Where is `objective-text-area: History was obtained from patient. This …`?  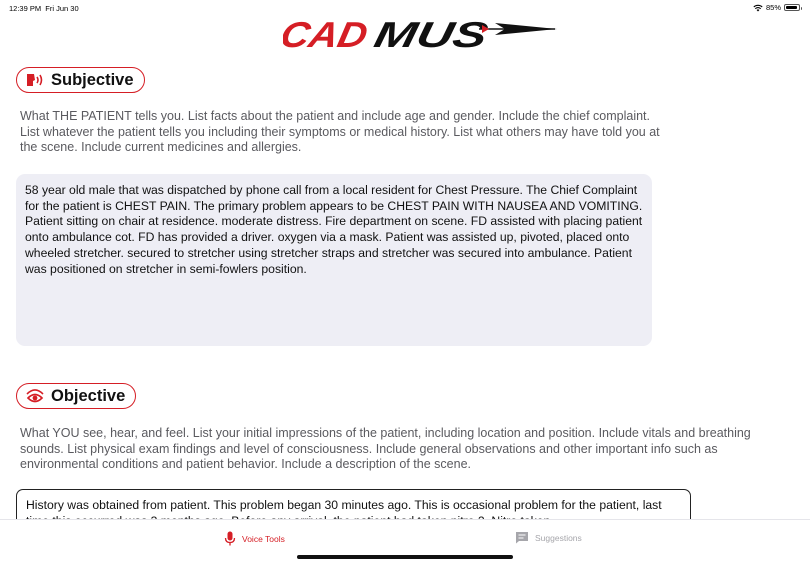 objective-text-area: History was obtained from patient. This … is located at coordinates (353, 504).